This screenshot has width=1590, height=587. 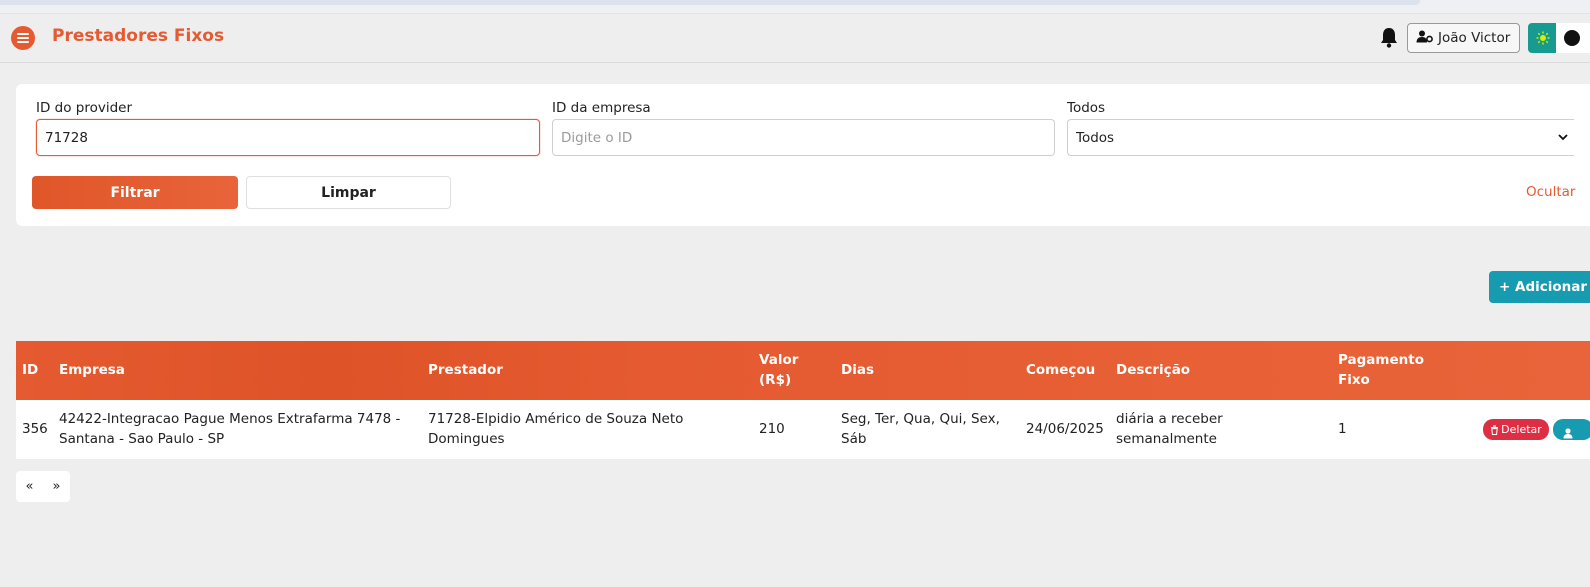 What do you see at coordinates (84, 108) in the screenshot?
I see `provider-id-label: ID do provider` at bounding box center [84, 108].